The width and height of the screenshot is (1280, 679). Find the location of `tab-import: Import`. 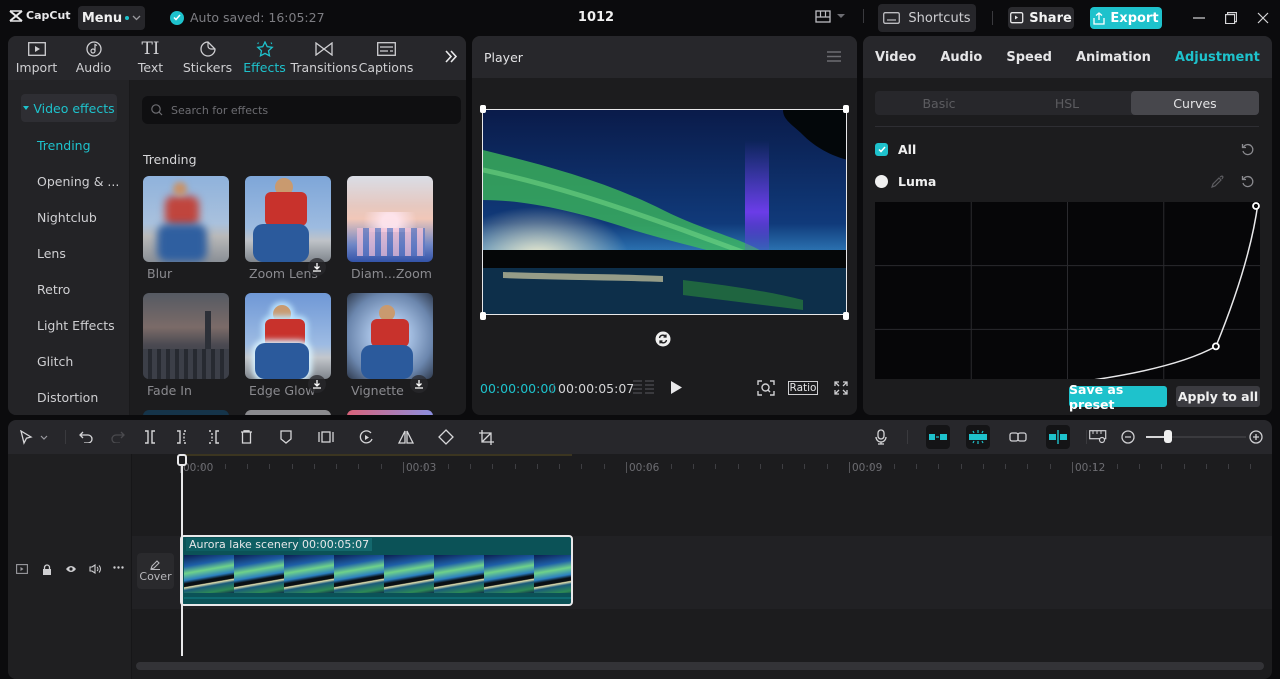

tab-import: Import is located at coordinates (36, 58).